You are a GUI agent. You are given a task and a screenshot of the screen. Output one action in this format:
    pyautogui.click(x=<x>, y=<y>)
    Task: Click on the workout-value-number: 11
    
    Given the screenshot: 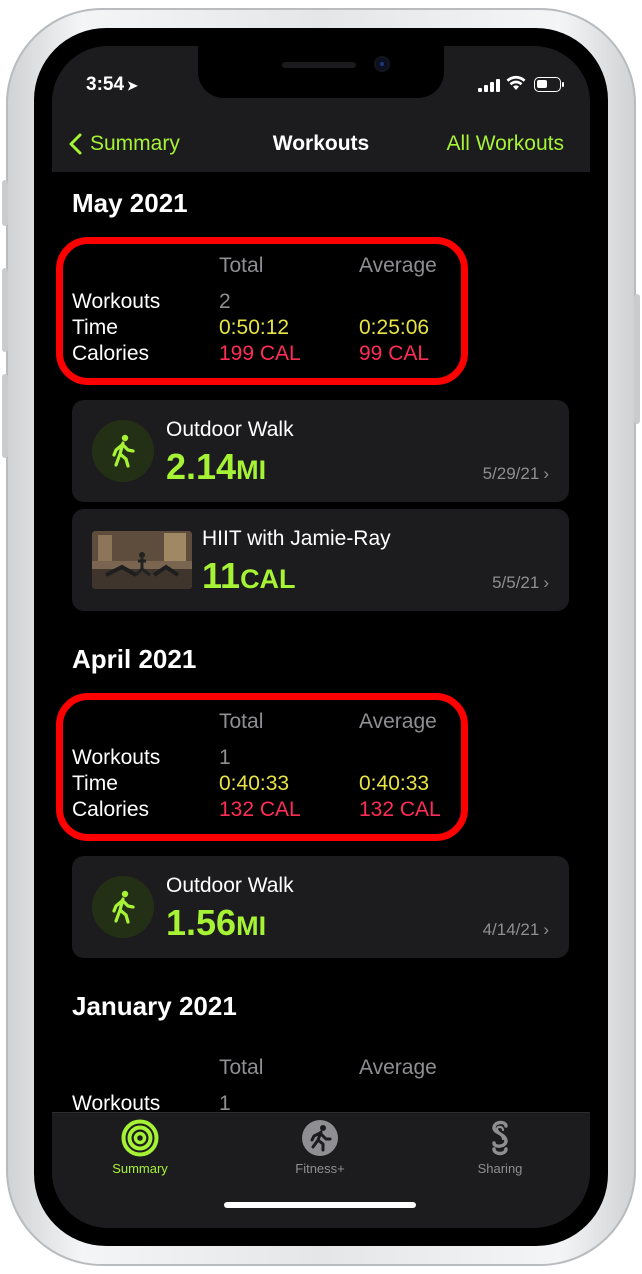 What is the action you would take?
    pyautogui.click(x=221, y=575)
    